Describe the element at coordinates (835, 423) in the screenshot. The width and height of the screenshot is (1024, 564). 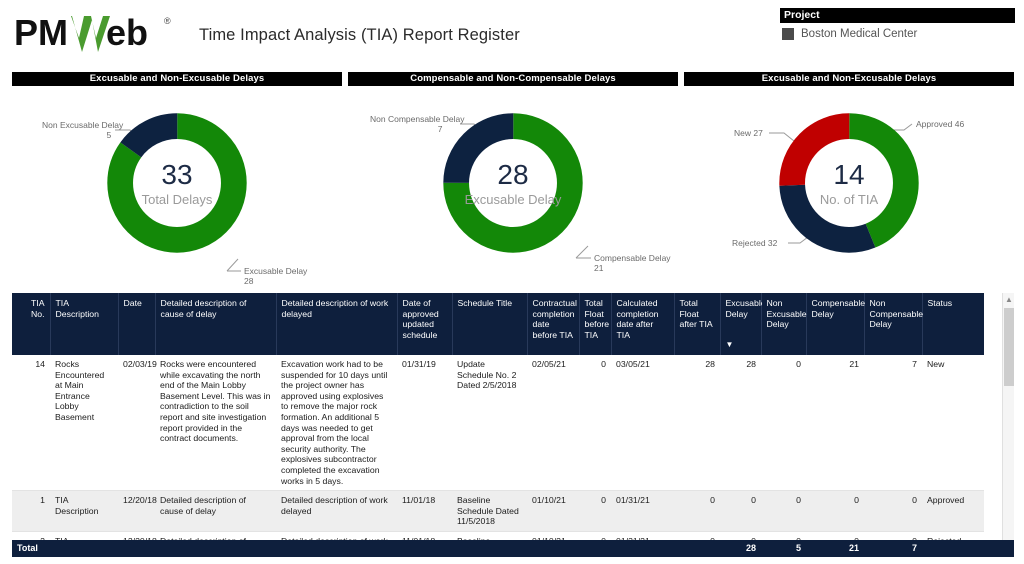
I see `cell-compensable-delay: 21` at that location.